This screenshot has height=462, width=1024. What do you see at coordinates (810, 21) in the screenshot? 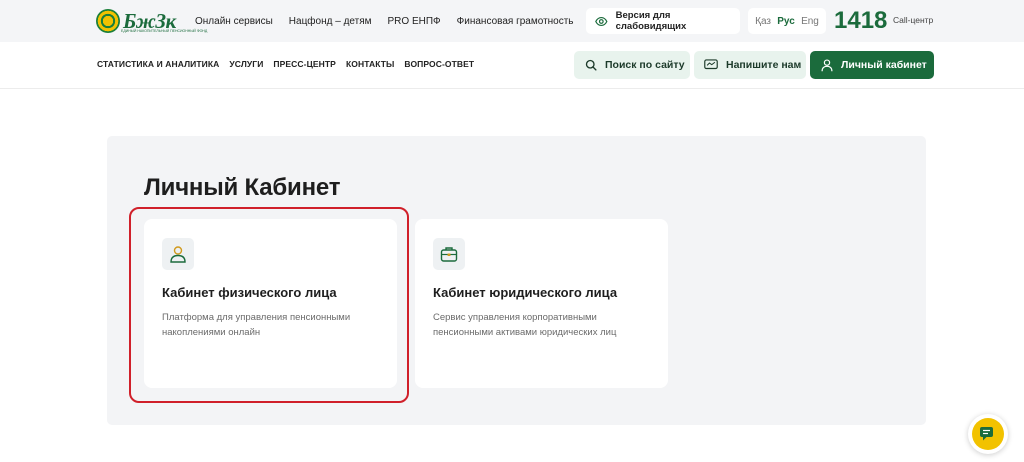
I see `lang-eng: Eng` at bounding box center [810, 21].